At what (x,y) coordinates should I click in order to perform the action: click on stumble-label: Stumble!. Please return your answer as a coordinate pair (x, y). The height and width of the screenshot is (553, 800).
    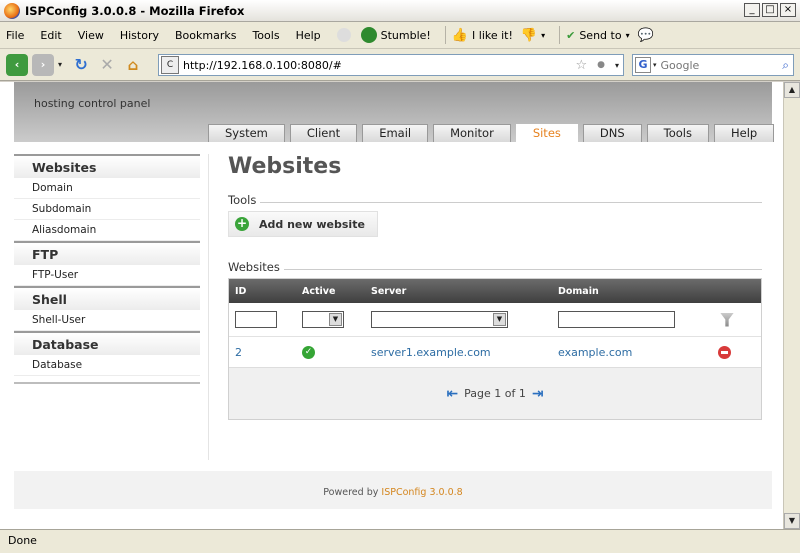
    Looking at the image, I should click on (405, 35).